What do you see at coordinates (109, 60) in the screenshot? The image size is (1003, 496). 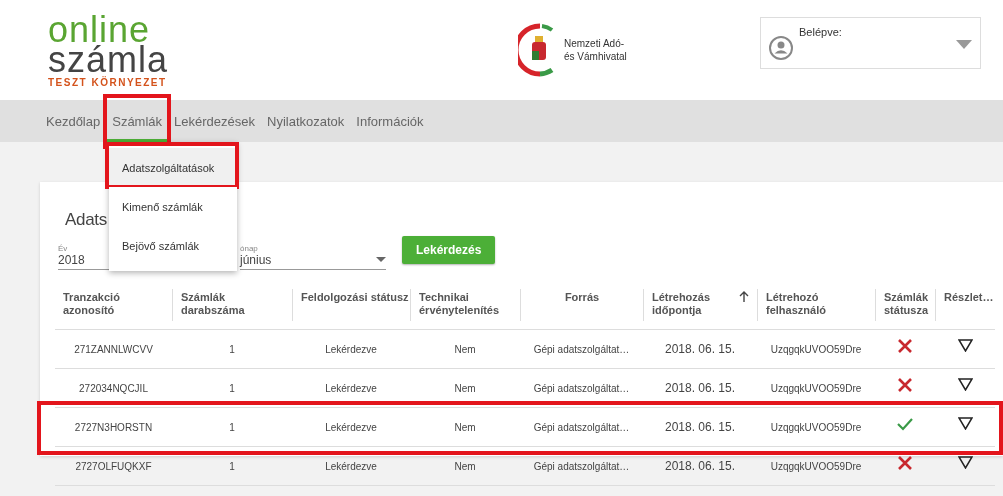 I see `logo-text: számla` at bounding box center [109, 60].